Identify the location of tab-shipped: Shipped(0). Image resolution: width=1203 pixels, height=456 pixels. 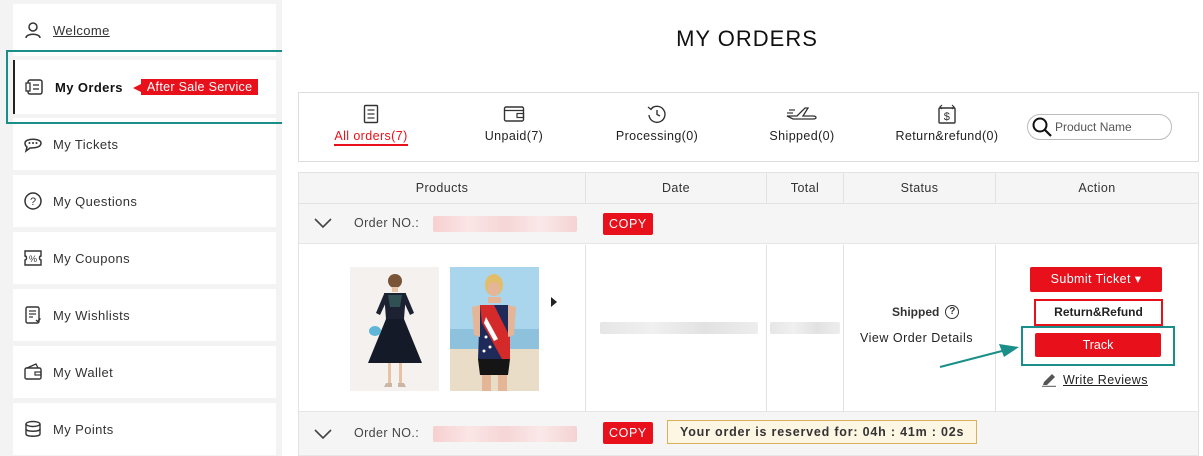
(802, 123).